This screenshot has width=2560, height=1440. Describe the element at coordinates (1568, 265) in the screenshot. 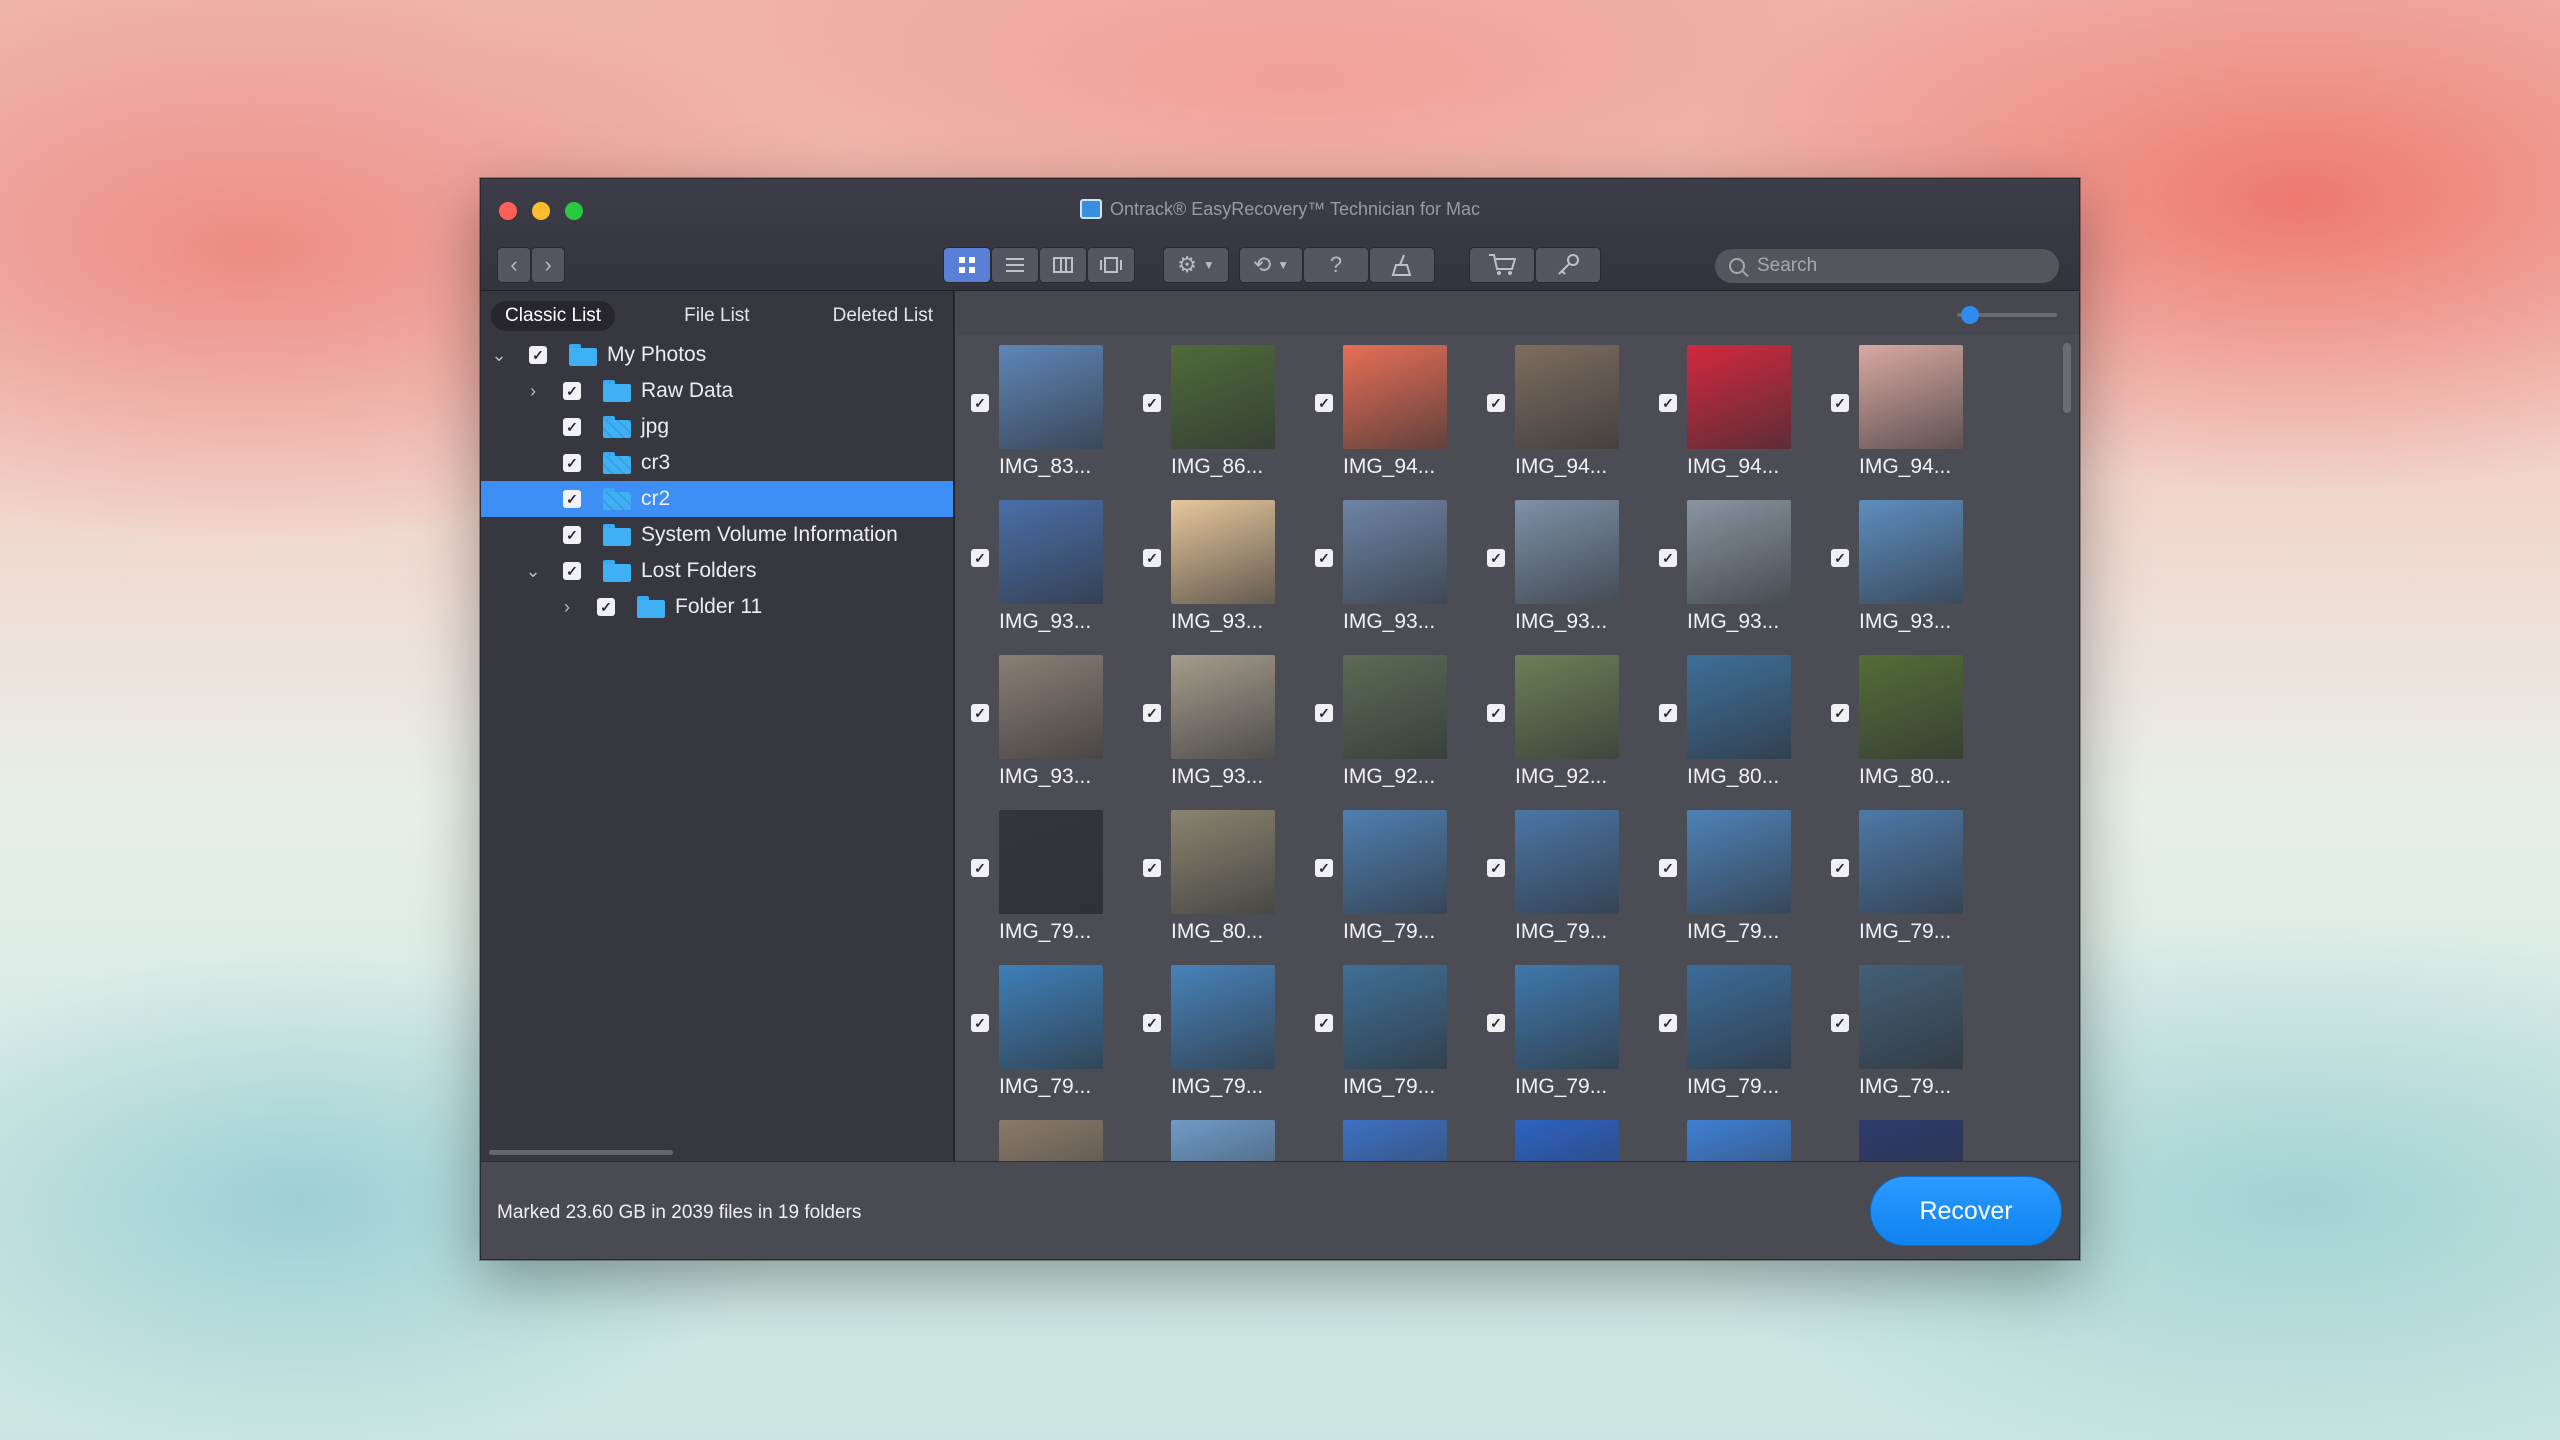

I see `activation-key-button` at that location.